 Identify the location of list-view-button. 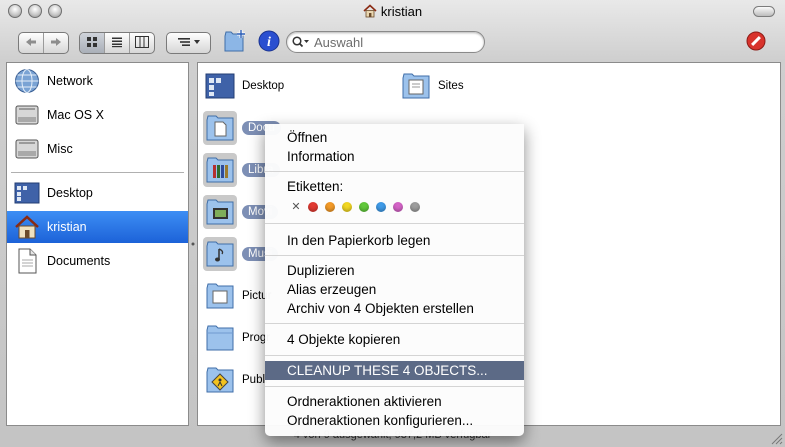
(116, 43).